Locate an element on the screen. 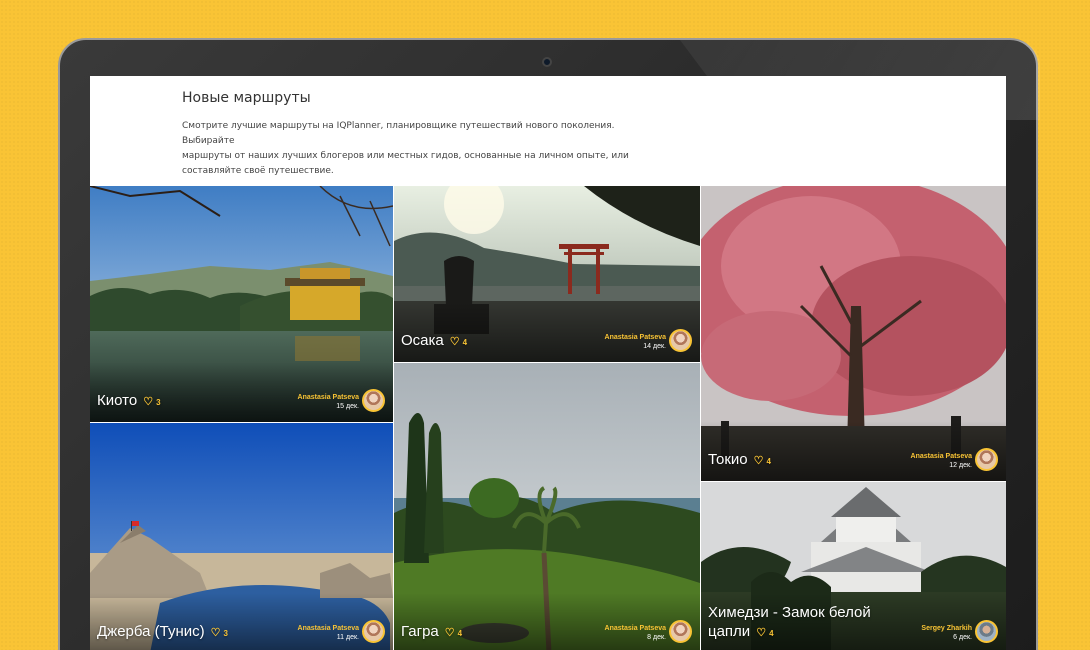 This screenshot has height=650, width=1090. author-name: Sergey Zharkih is located at coordinates (946, 628).